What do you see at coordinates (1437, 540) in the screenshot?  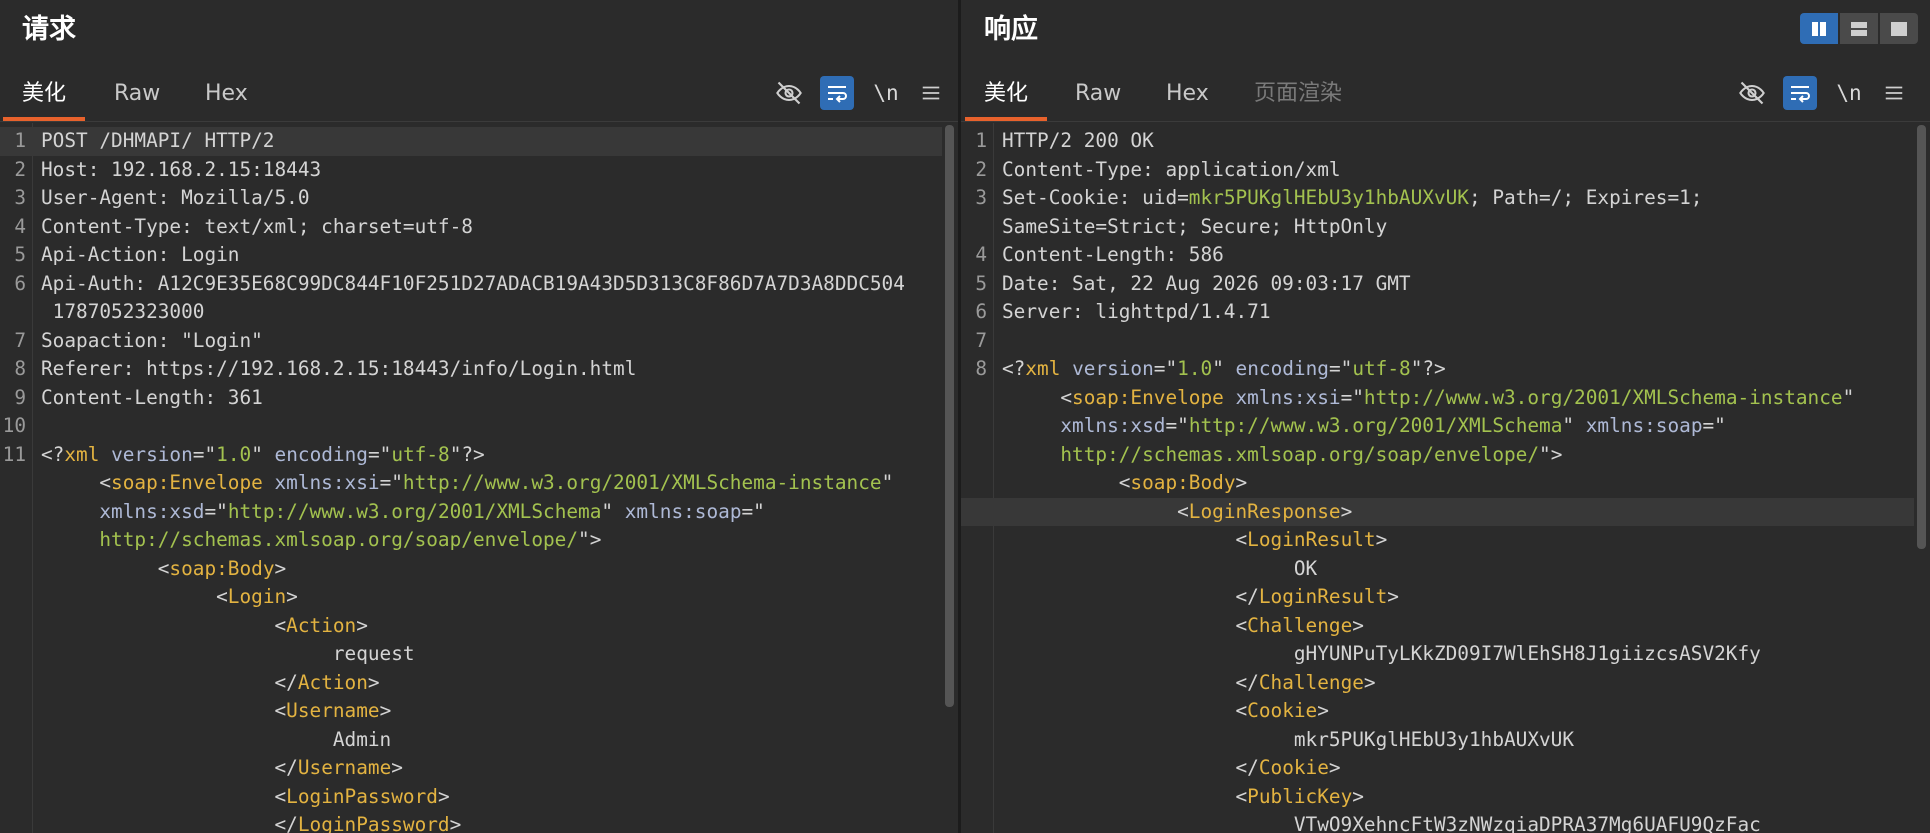 I see `code-line: <LoginResult>` at bounding box center [1437, 540].